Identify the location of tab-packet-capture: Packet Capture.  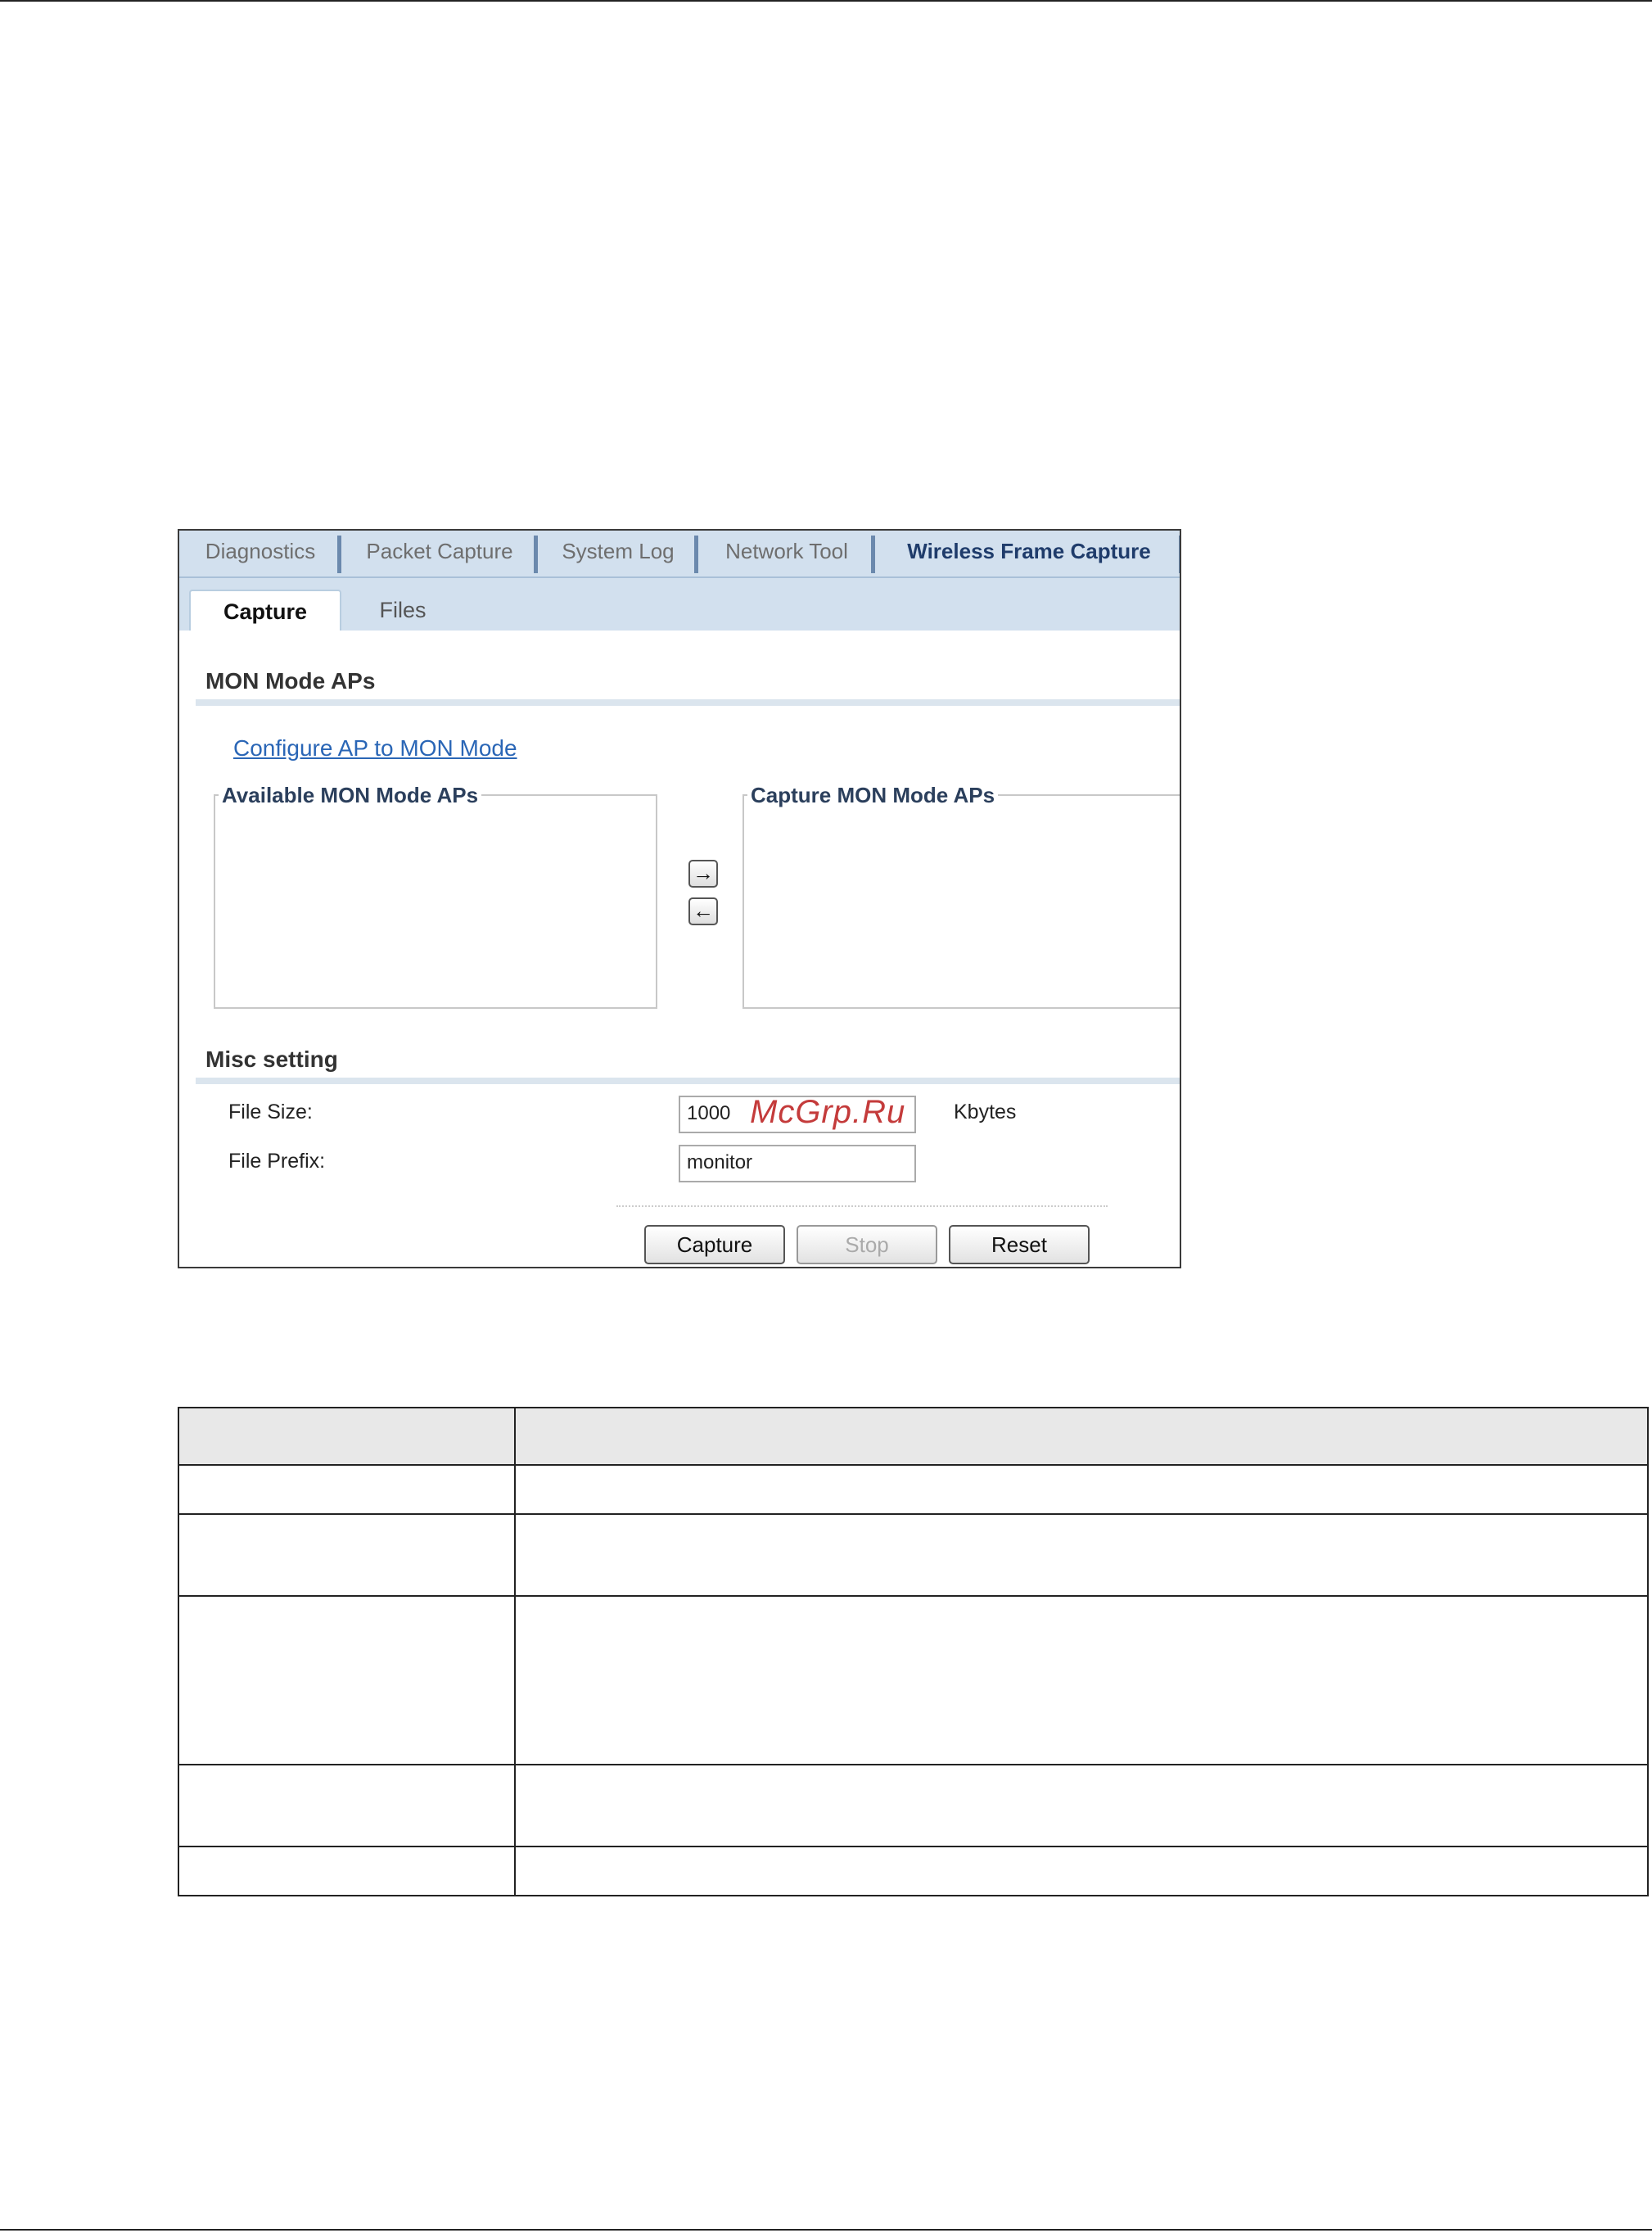
(439, 554).